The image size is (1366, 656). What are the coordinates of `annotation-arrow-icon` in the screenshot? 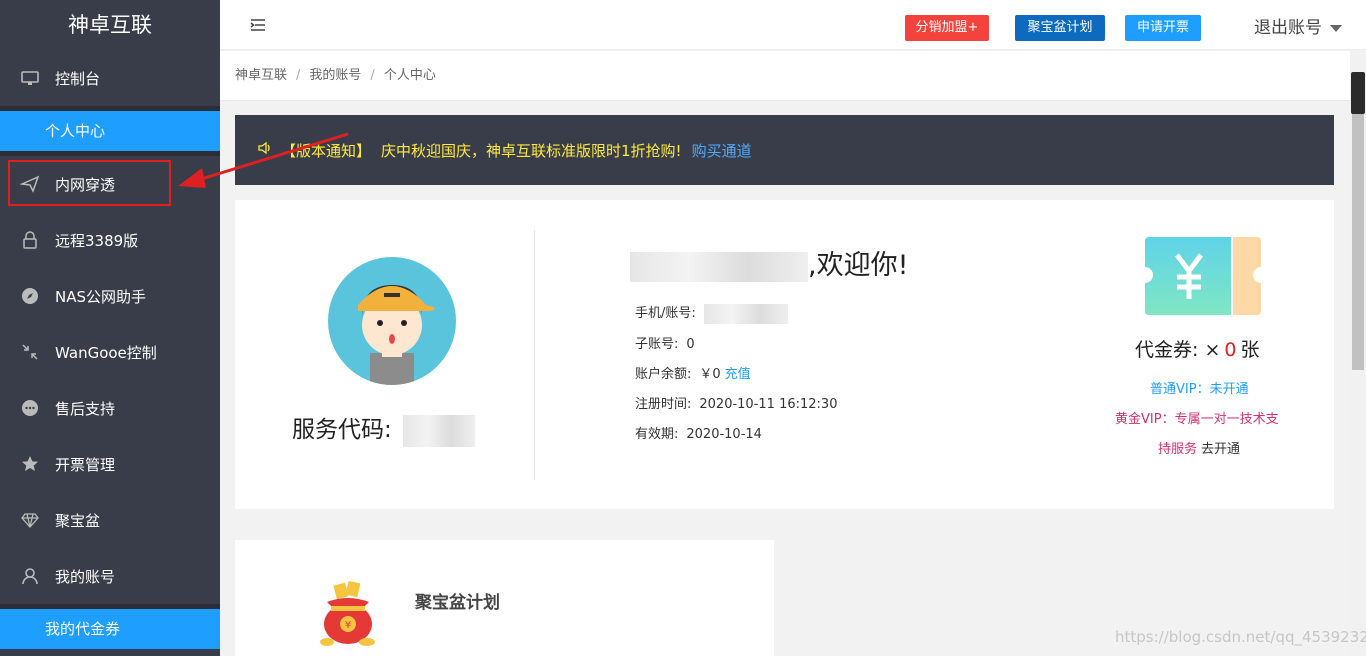 It's located at (263, 160).